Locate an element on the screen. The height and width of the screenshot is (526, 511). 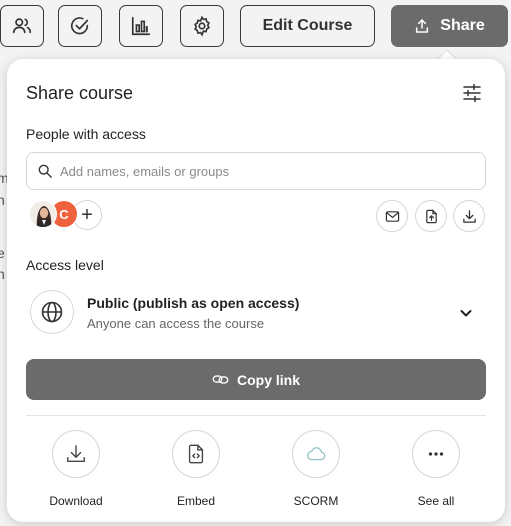
link-icon is located at coordinates (220, 379).